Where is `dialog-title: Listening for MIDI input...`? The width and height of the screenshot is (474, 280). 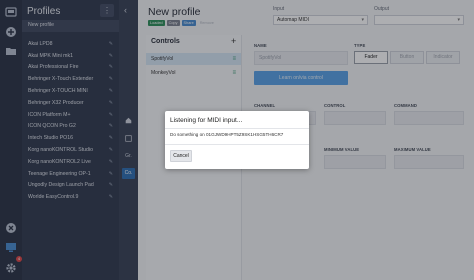
dialog-title: Listening for MIDI input... is located at coordinates (206, 120).